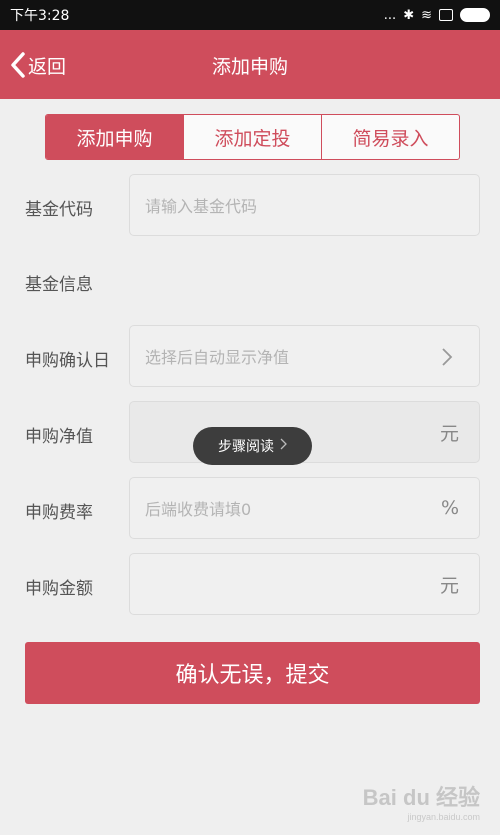  What do you see at coordinates (449, 433) in the screenshot?
I see `nav-value-unit: 元` at bounding box center [449, 433].